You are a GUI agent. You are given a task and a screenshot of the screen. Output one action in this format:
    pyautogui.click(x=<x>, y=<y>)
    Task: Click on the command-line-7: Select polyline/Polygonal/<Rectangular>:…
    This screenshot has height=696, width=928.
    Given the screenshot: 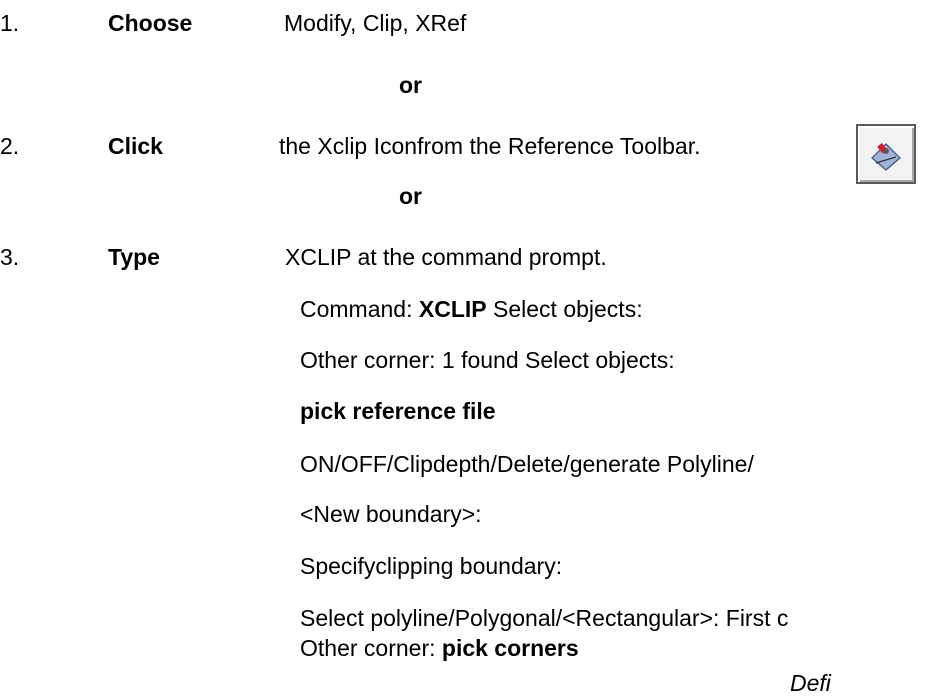 What is the action you would take?
    pyautogui.click(x=544, y=618)
    